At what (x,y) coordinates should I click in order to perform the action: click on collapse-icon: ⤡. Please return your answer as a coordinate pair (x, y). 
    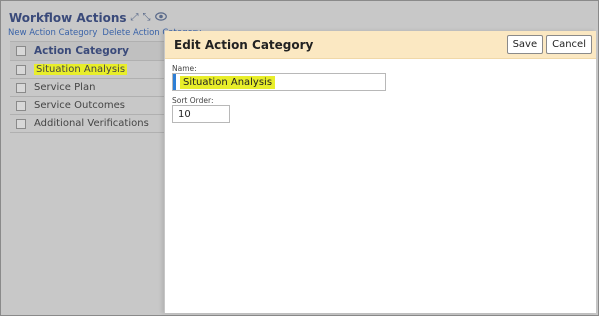
    Looking at the image, I should click on (147, 18).